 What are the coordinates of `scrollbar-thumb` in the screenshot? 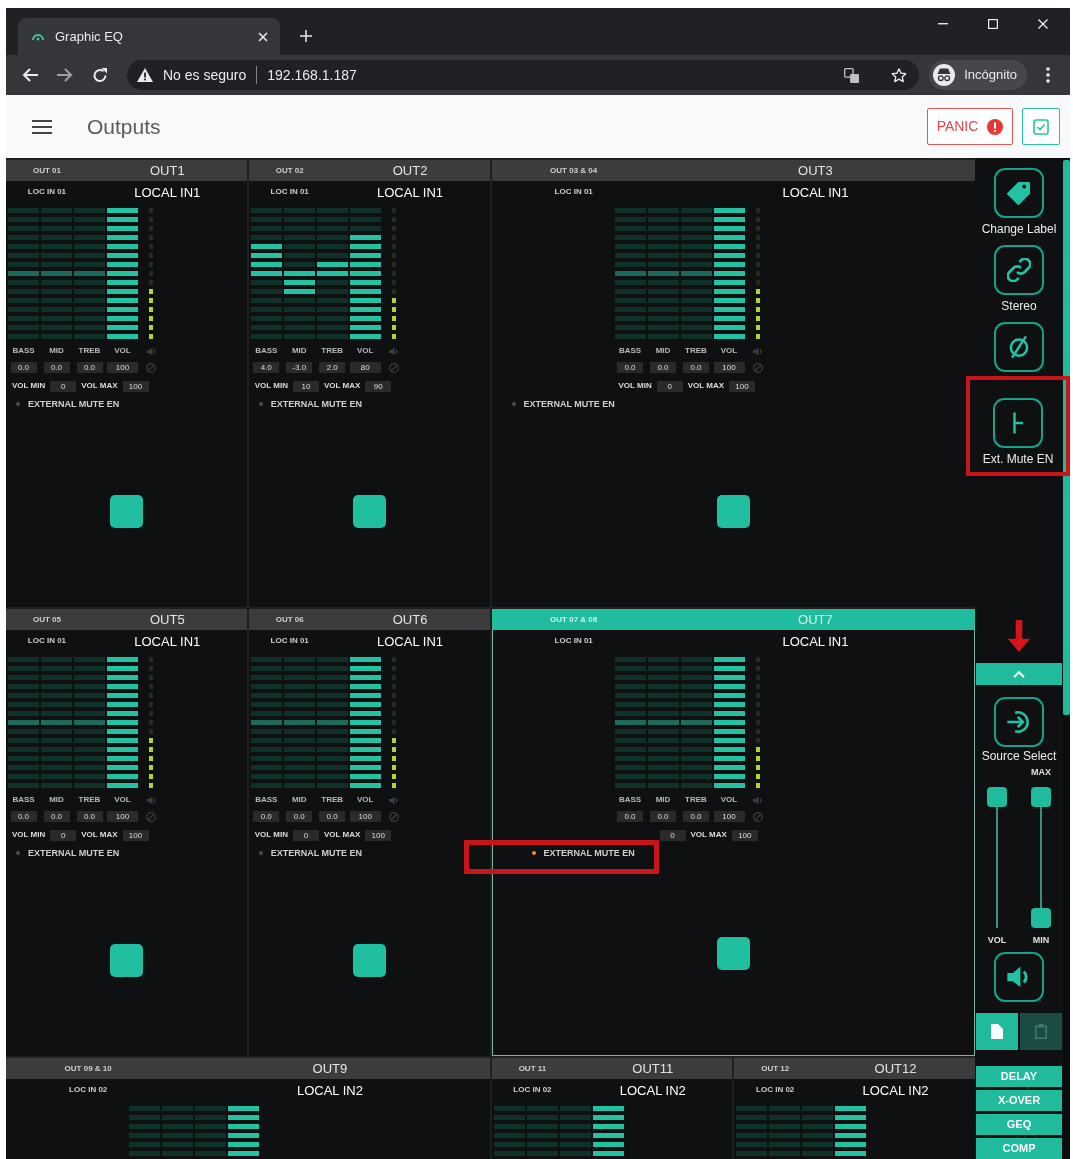 It's located at (1066, 437).